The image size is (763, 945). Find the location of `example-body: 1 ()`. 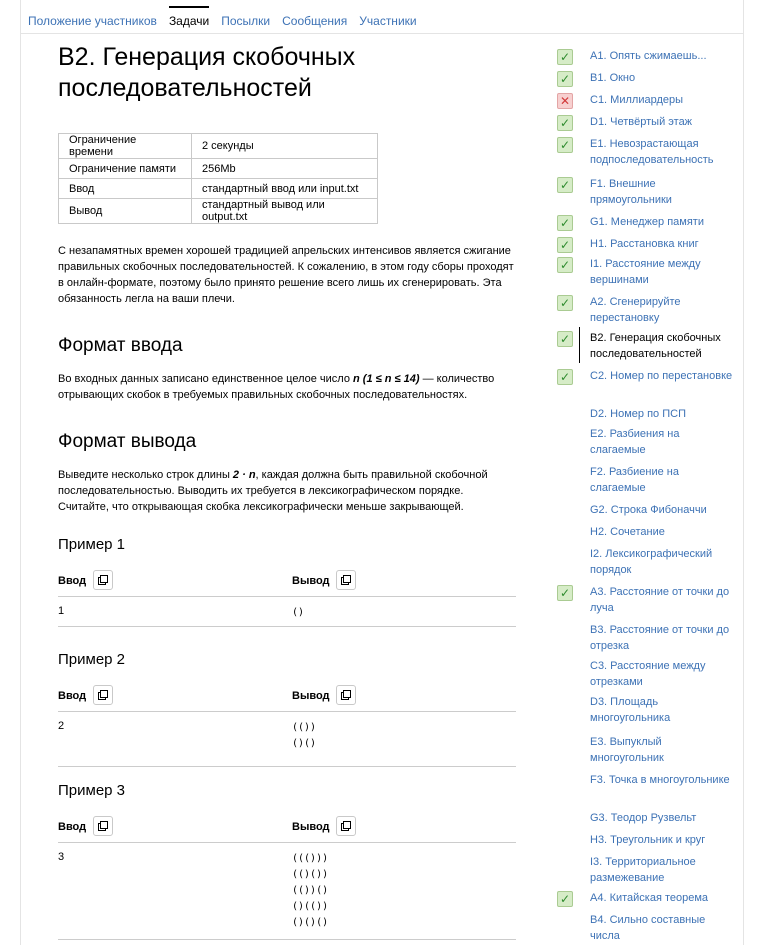

example-body: 1 () is located at coordinates (287, 616).